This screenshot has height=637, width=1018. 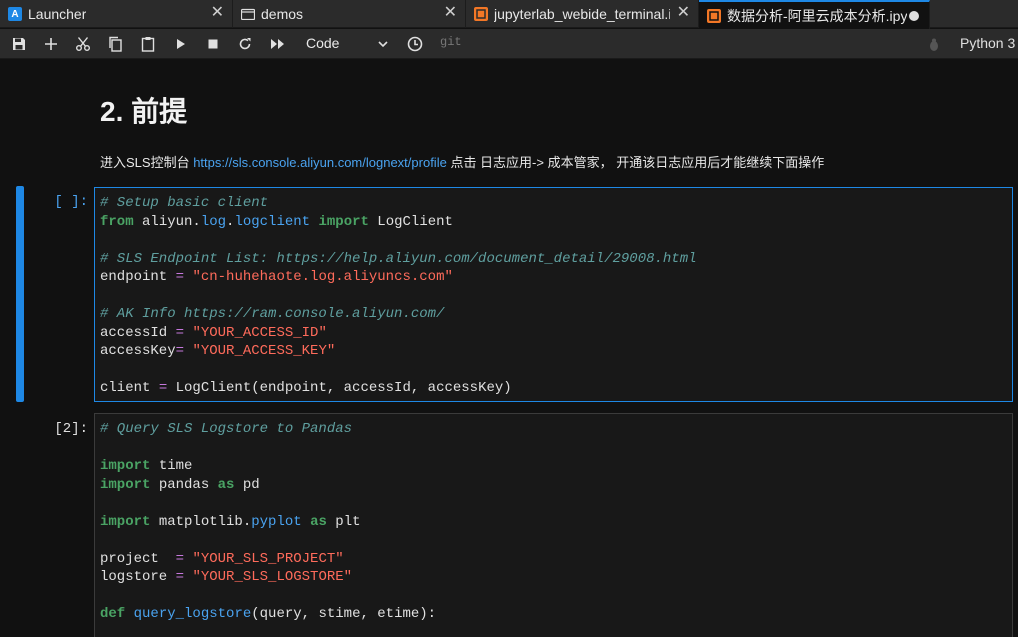 What do you see at coordinates (138, 577) in the screenshot?
I see `code-text: logstore` at bounding box center [138, 577].